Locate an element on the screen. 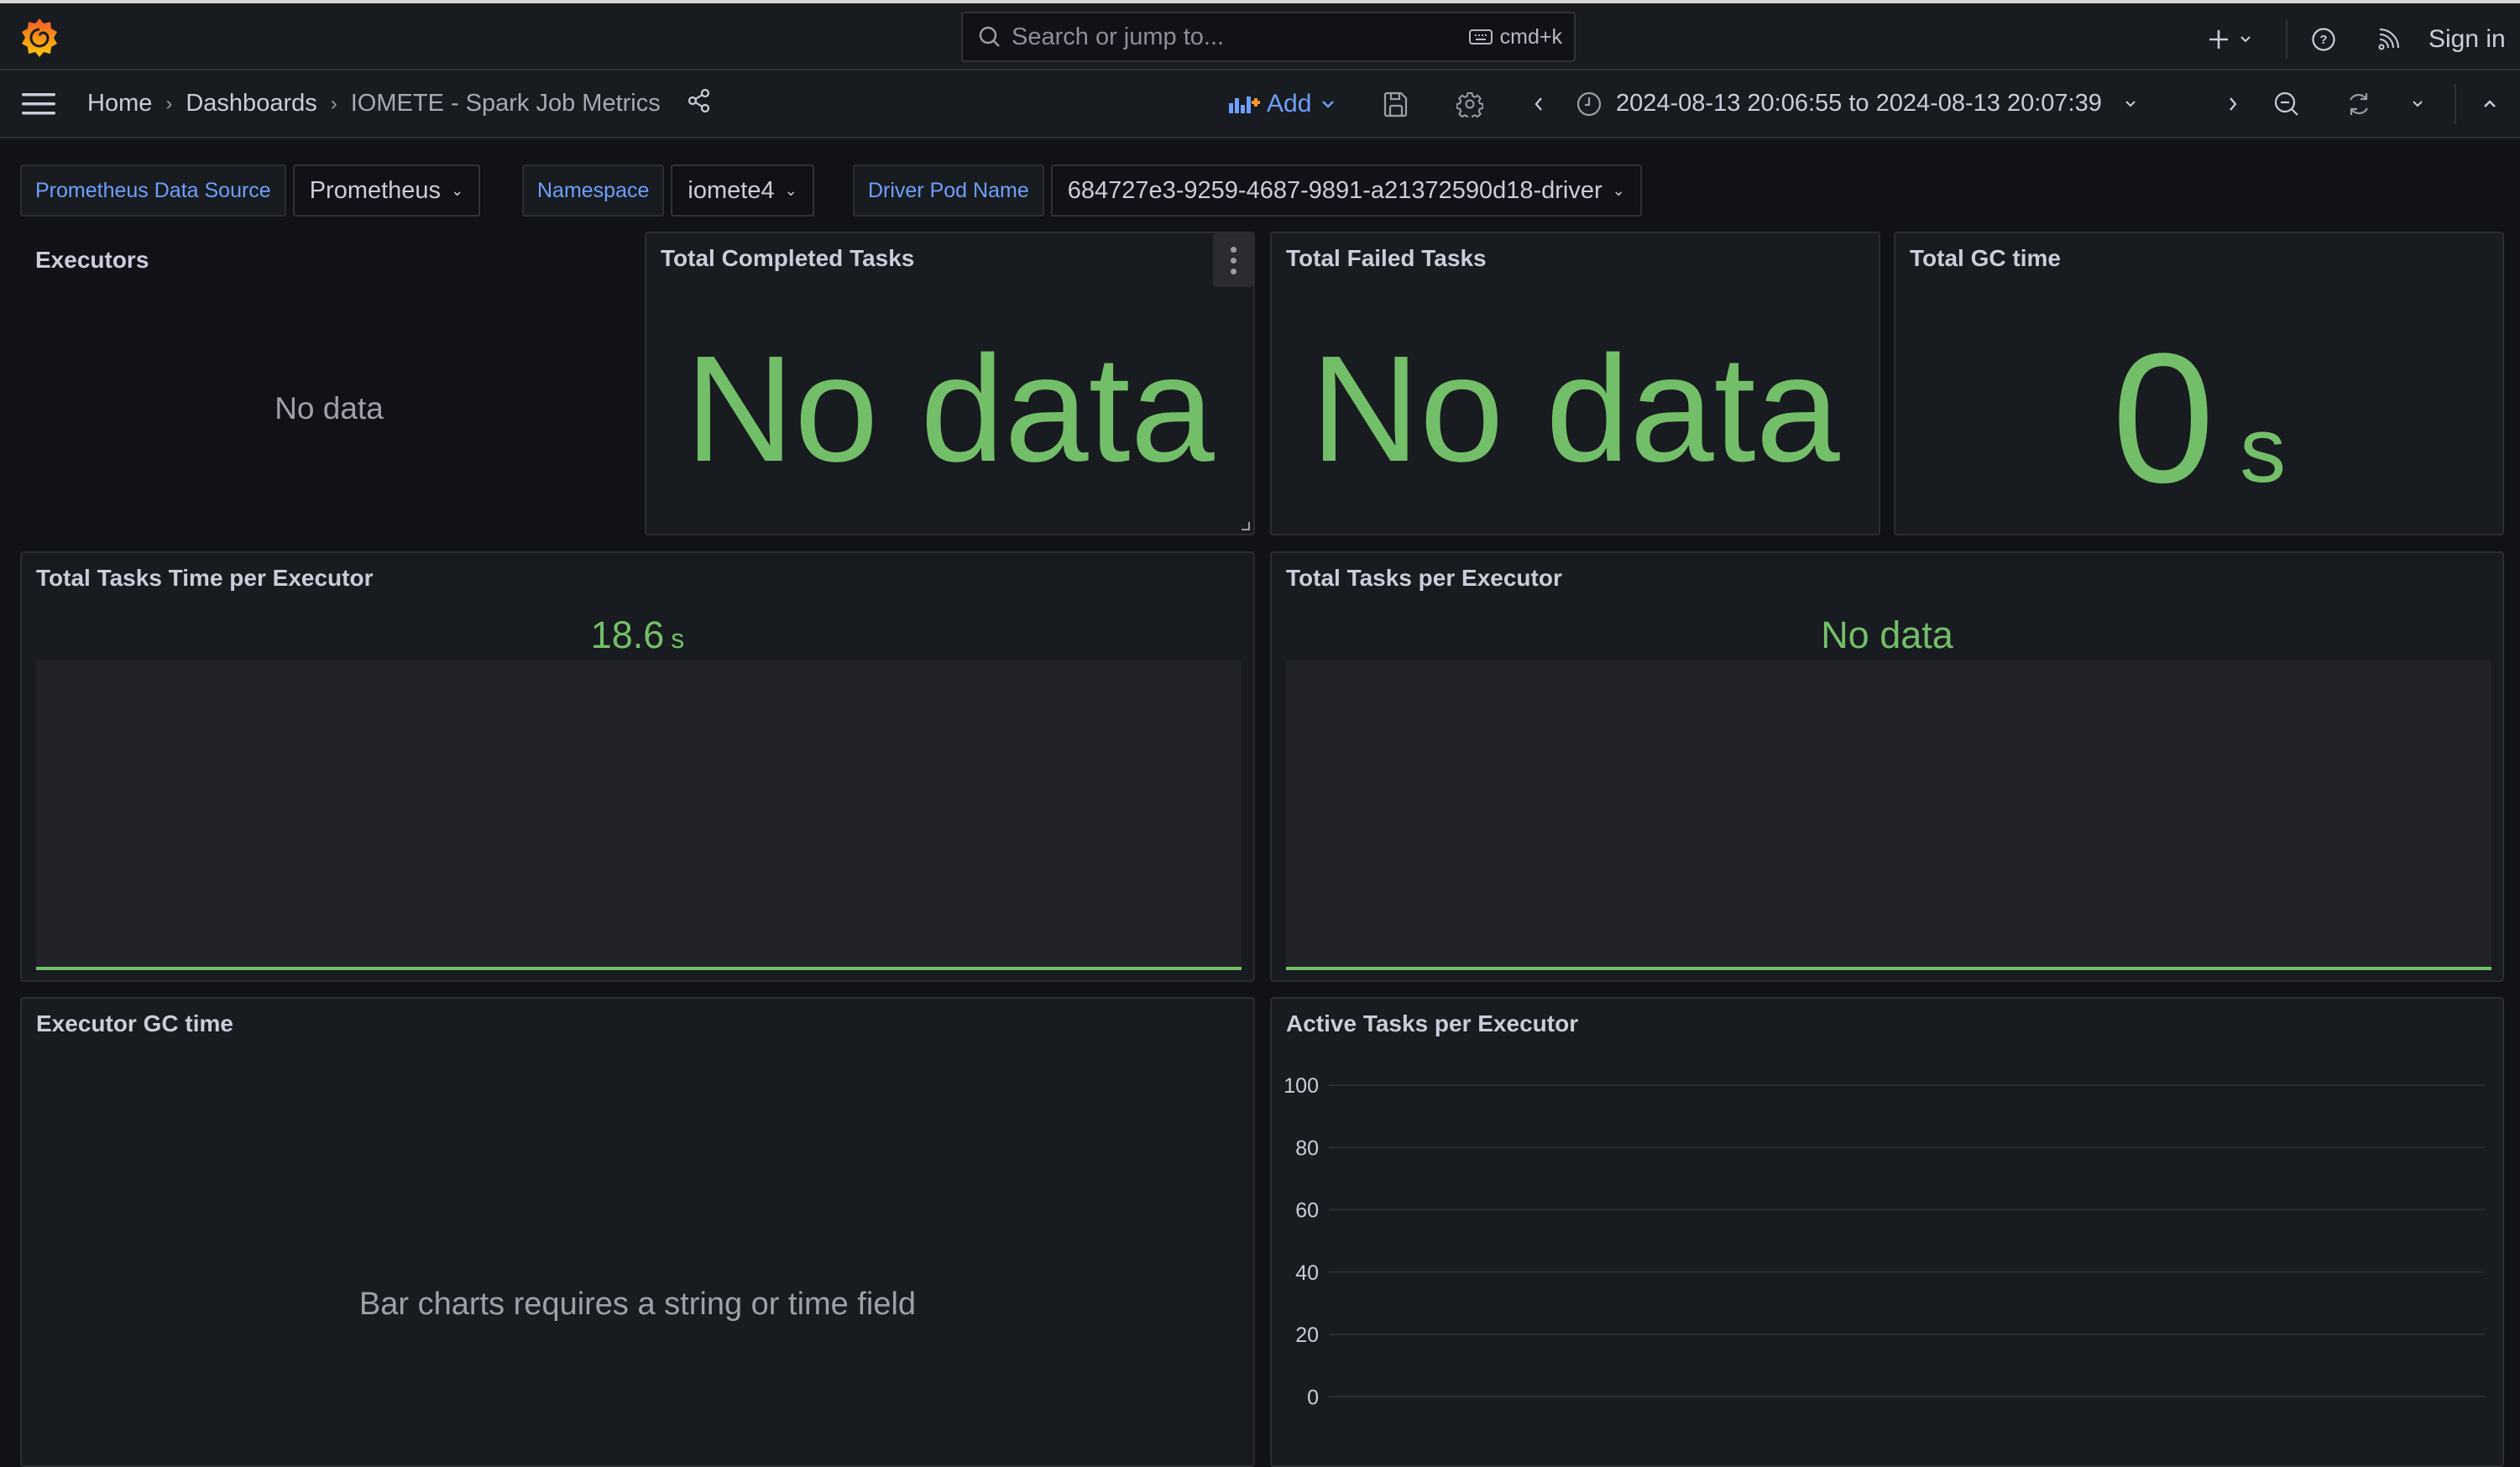  breadcrumb-home: Home is located at coordinates (120, 104).